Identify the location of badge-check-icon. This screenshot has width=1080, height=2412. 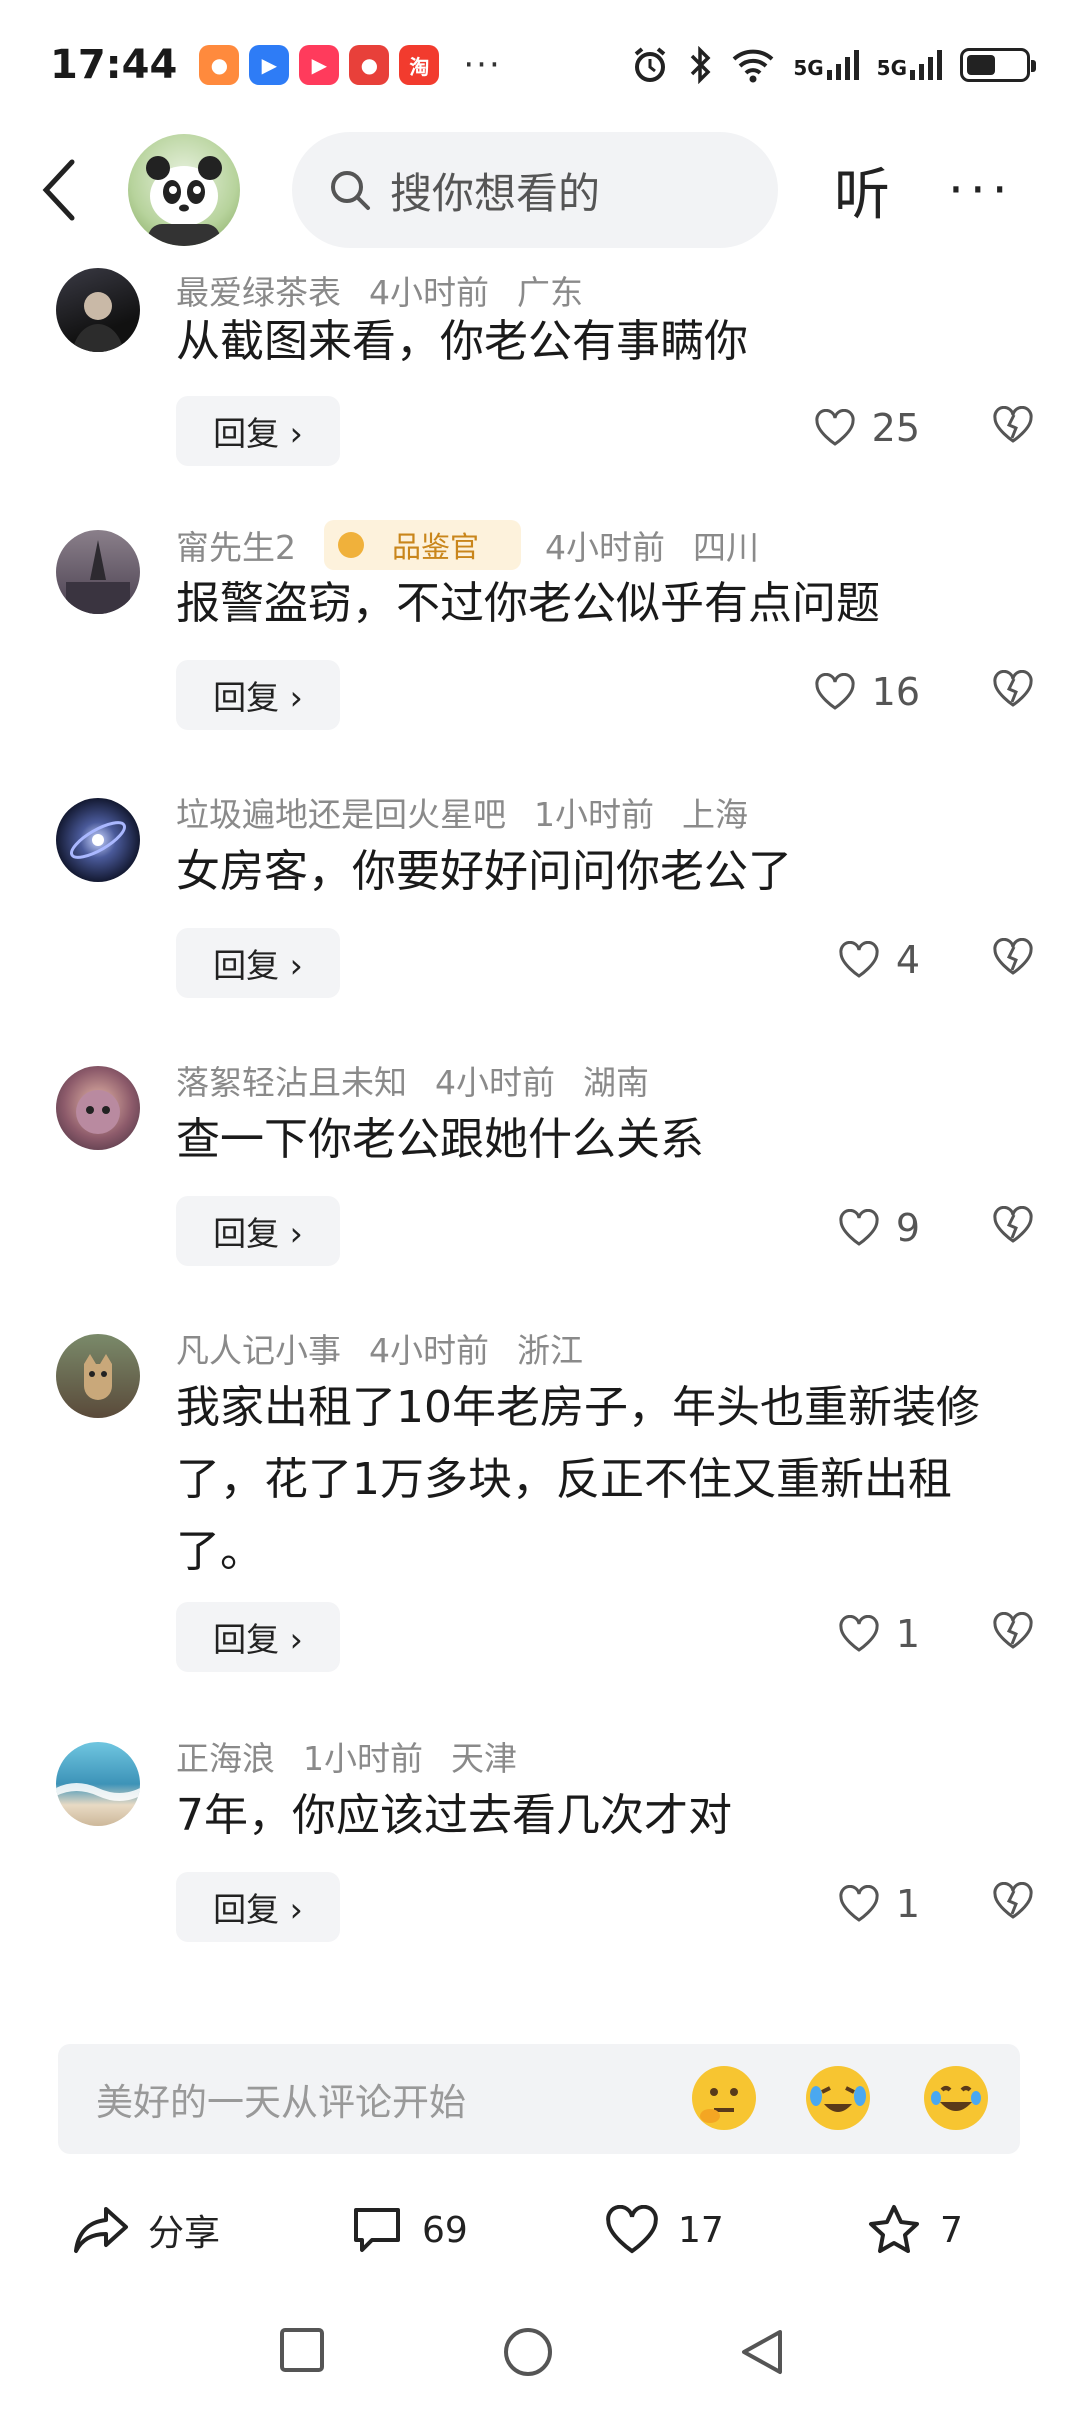
(351, 545).